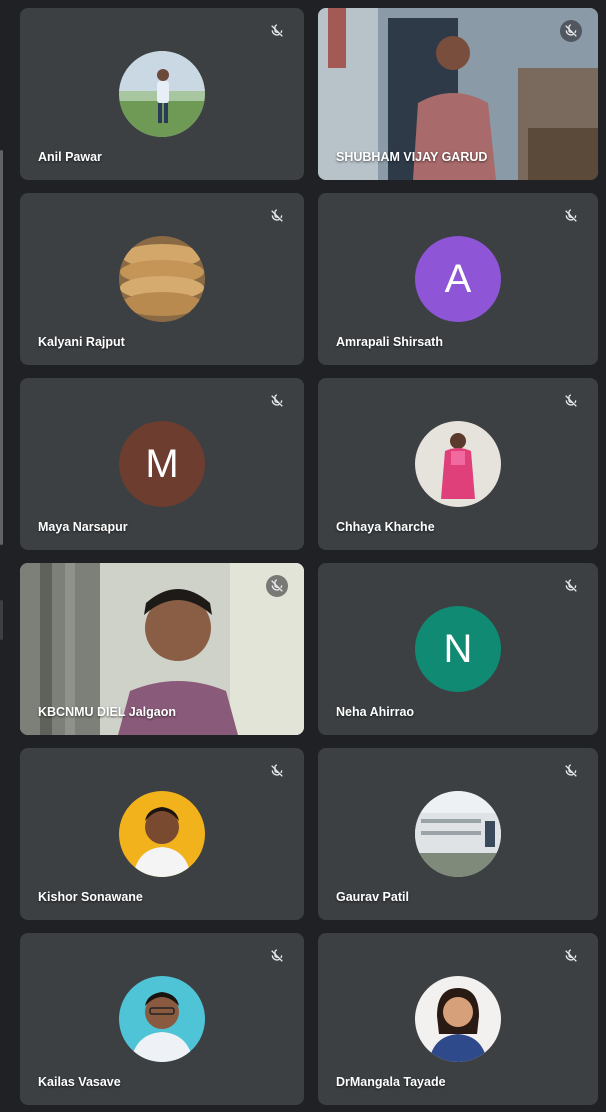 The width and height of the screenshot is (606, 1112). What do you see at coordinates (372, 897) in the screenshot?
I see `participant-name: Gaurav Patil` at bounding box center [372, 897].